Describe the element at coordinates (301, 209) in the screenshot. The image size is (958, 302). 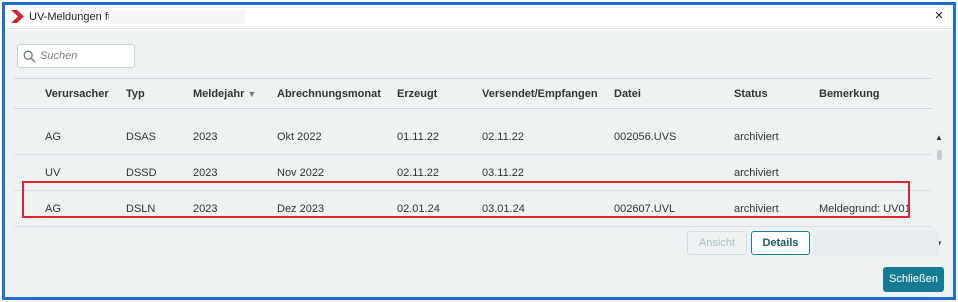
I see `cell-abrechnungsmonat: Dez 2023` at that location.